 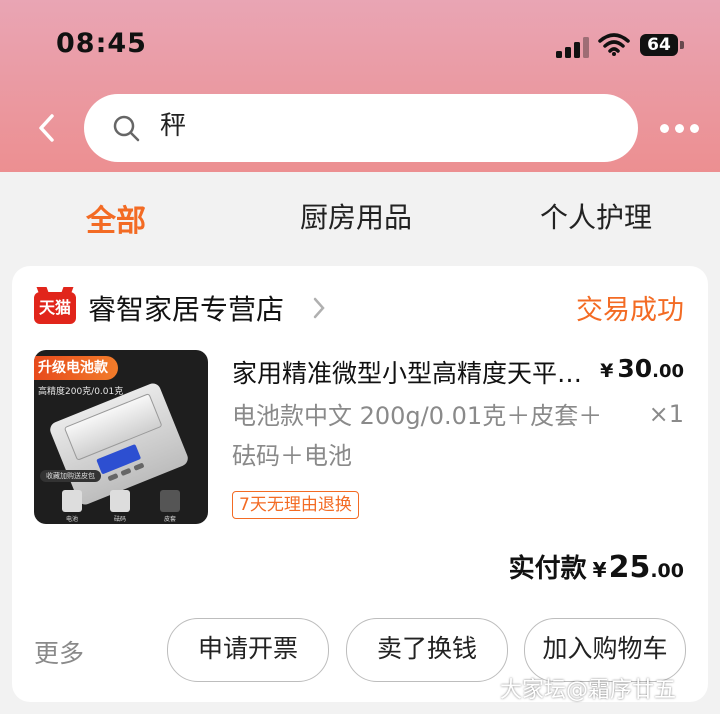 I want to click on tab-personal-care: 个人护理, so click(x=596, y=216).